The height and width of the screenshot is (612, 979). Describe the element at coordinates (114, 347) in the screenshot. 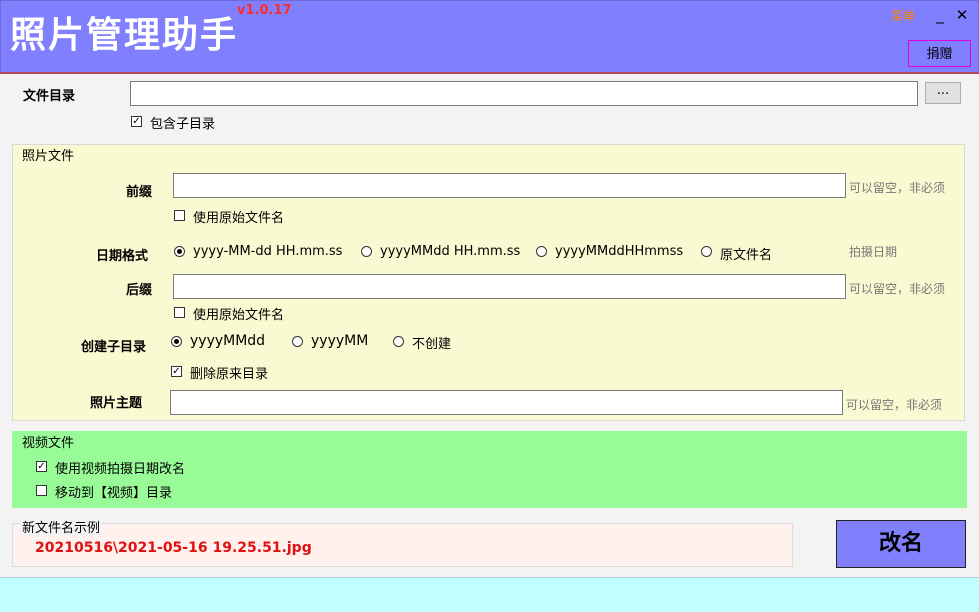

I see `subdir-label: 创建子目录` at that location.